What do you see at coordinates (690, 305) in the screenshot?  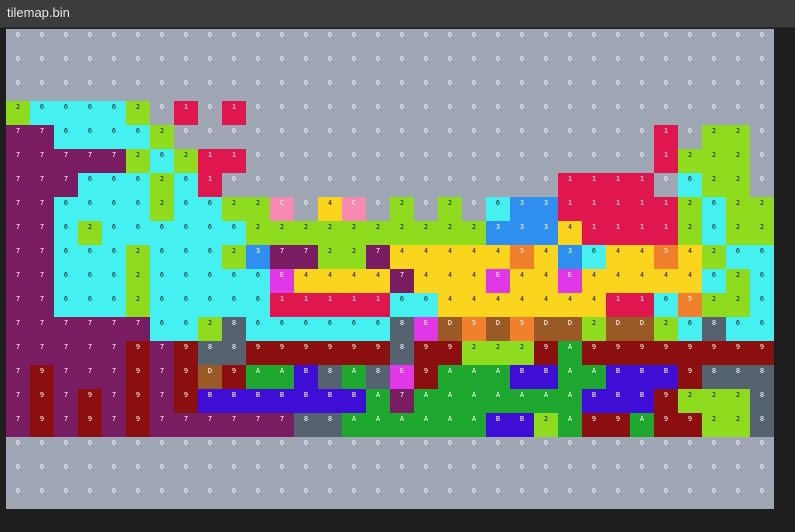 I see `tile-cell: 5` at bounding box center [690, 305].